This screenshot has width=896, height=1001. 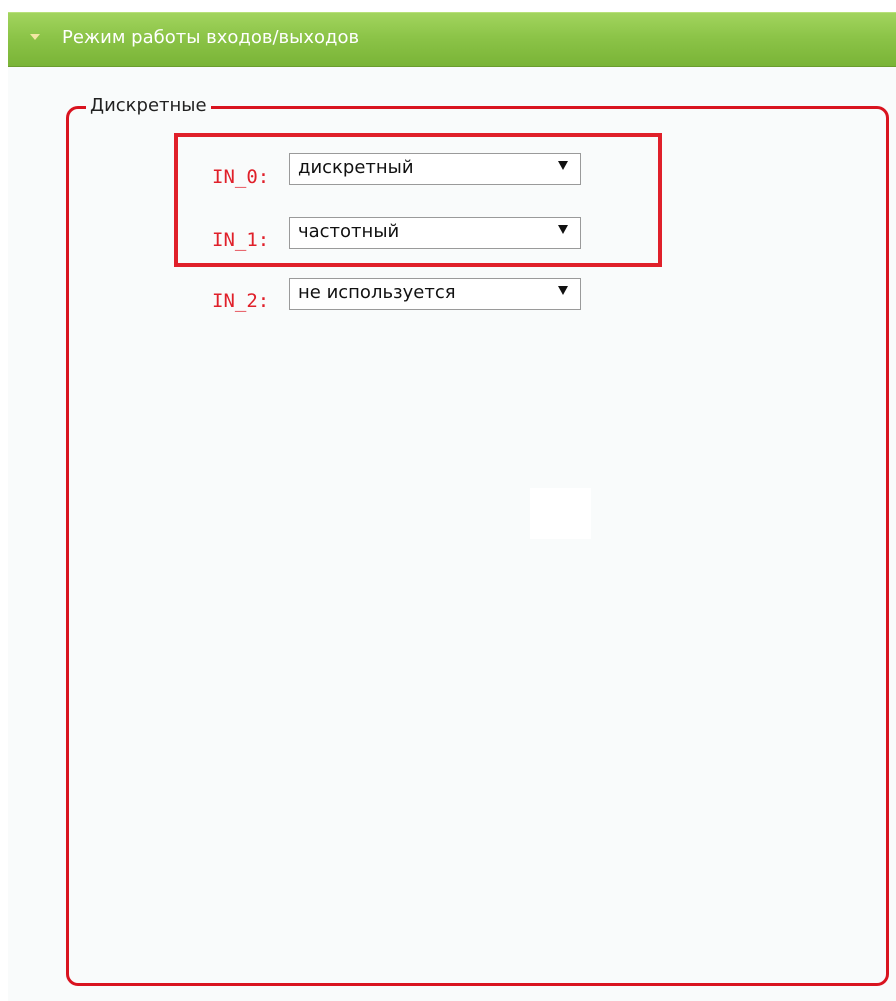 What do you see at coordinates (356, 167) in the screenshot?
I see `select-in0-value: дискретный` at bounding box center [356, 167].